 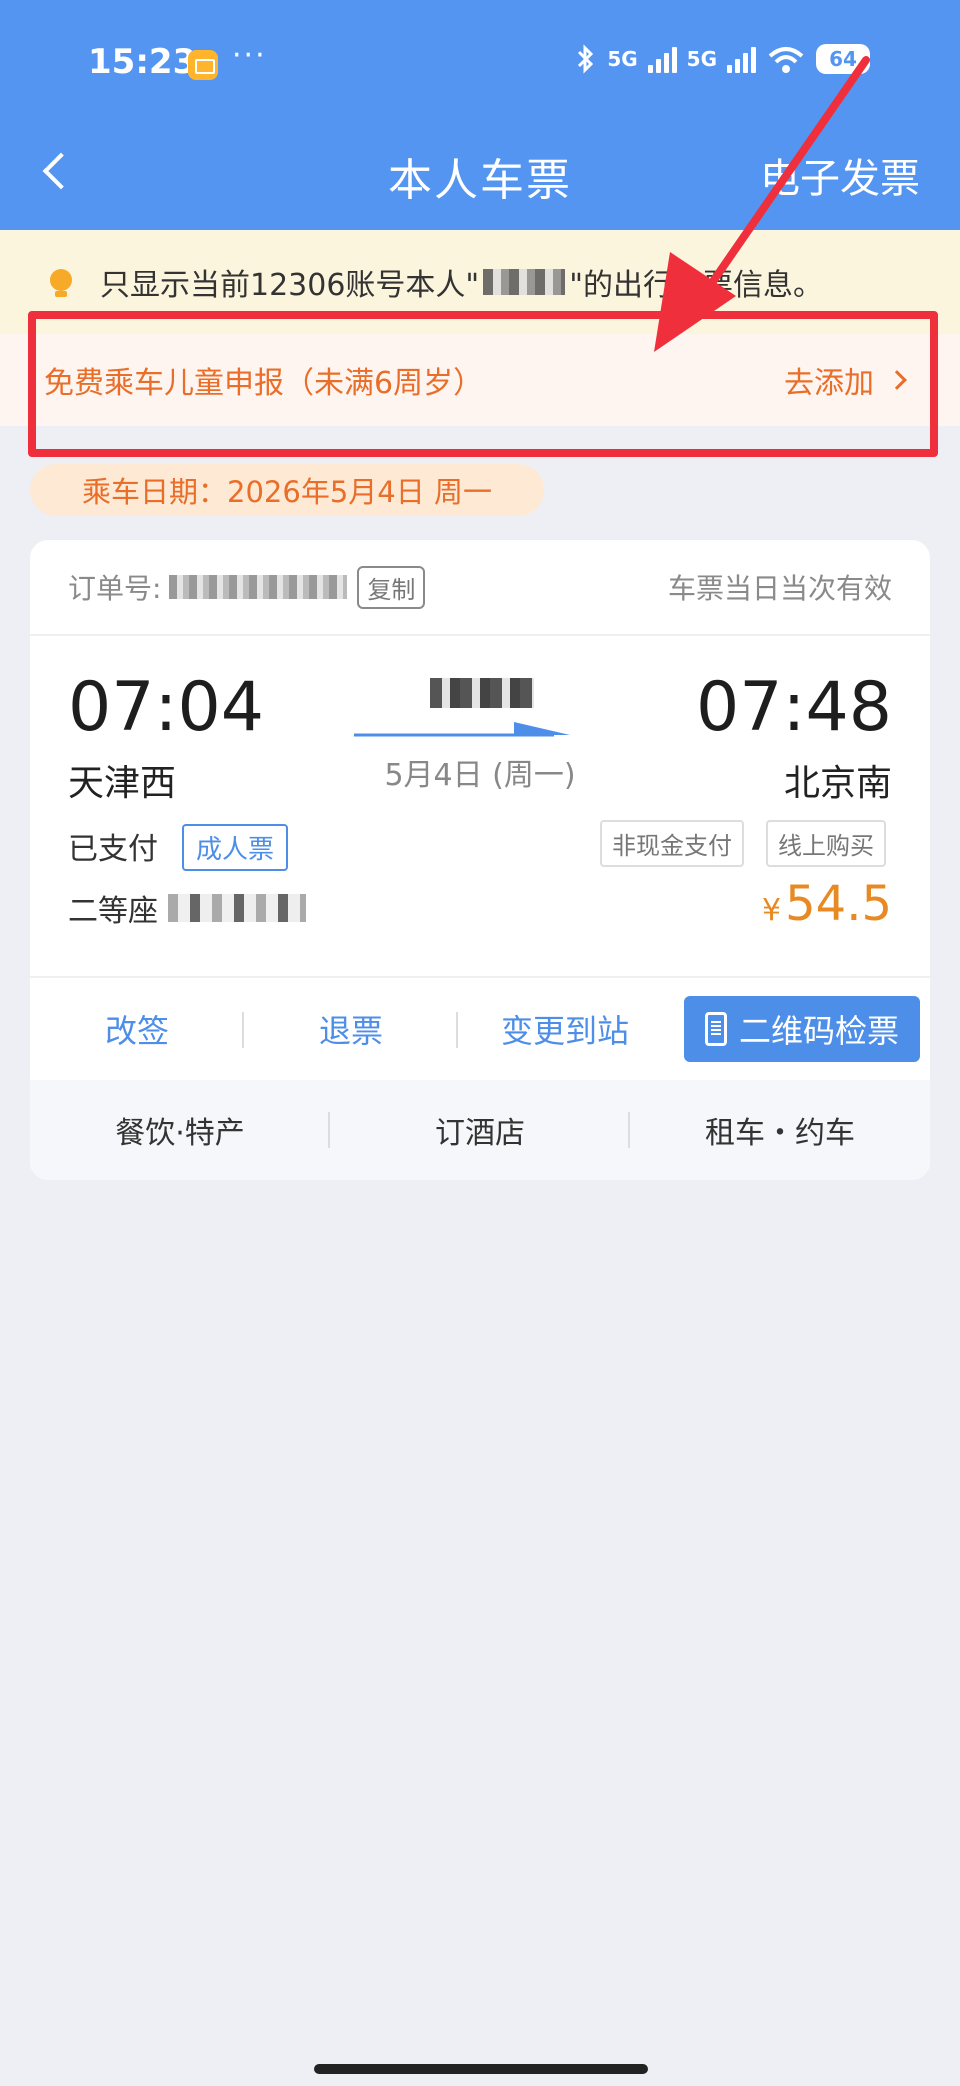 What do you see at coordinates (480, 775) in the screenshot?
I see `train-date: 5月4日 (周一)` at bounding box center [480, 775].